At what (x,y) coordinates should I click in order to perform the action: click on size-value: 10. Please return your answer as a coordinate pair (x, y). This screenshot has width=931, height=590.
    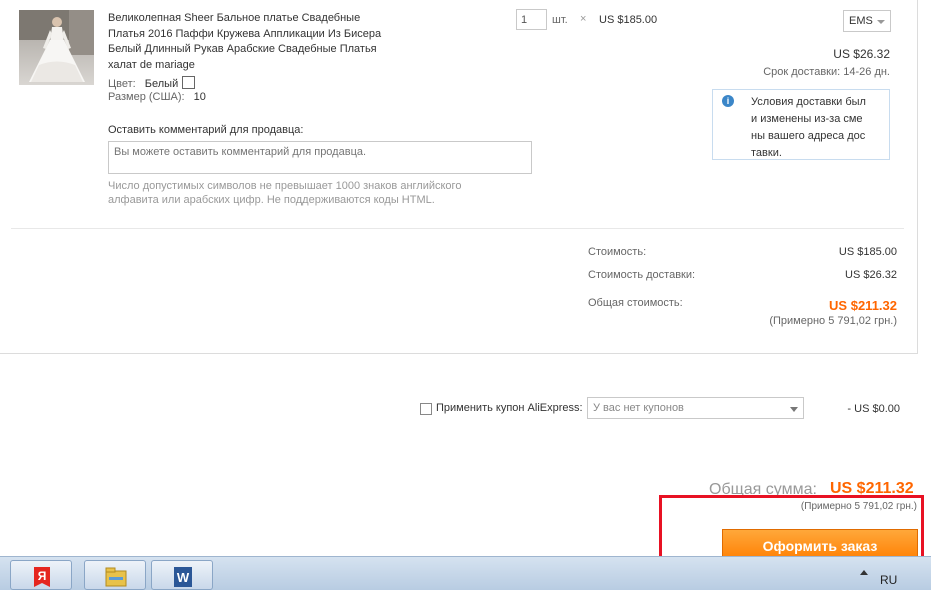
    Looking at the image, I should click on (199, 97).